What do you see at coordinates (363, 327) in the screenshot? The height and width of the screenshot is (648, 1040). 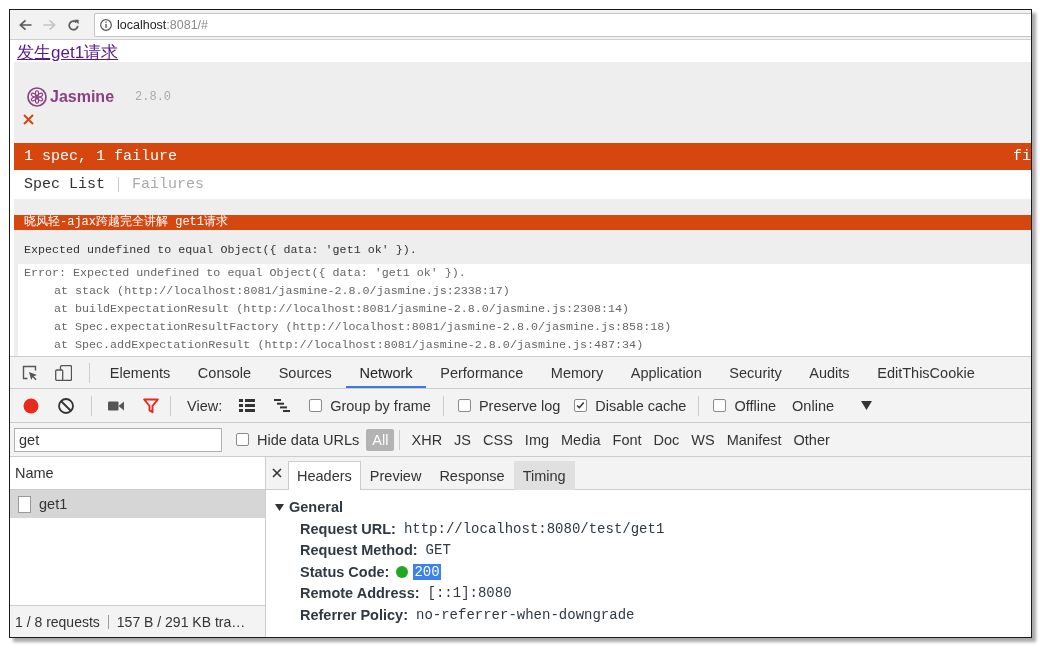 I see `stack-trace-line: at Spec.expectationResultFactory (http://localhost:8081/jasmine-2.8.0/jasmine.js:858:18)` at bounding box center [363, 327].